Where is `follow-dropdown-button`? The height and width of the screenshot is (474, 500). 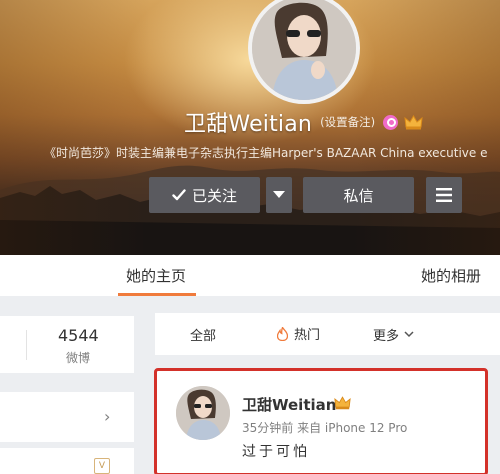
follow-dropdown-button is located at coordinates (279, 195).